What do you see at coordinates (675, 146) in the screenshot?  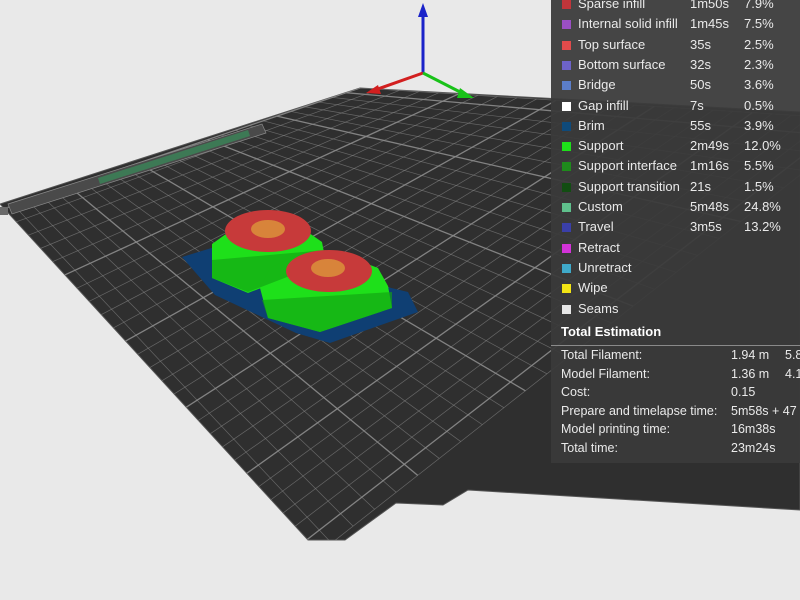 I see `legend-row: Support 2m49s 12.0%` at bounding box center [675, 146].